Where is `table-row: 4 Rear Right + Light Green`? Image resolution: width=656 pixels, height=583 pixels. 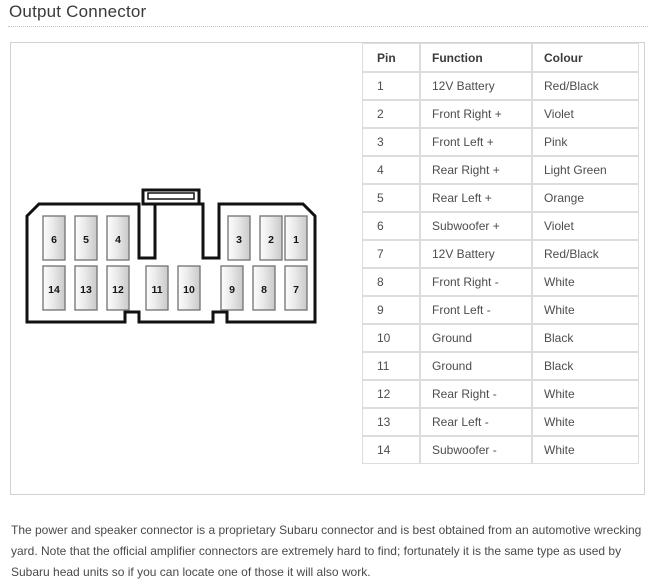
table-row: 4 Rear Right + Light Green is located at coordinates (500, 170).